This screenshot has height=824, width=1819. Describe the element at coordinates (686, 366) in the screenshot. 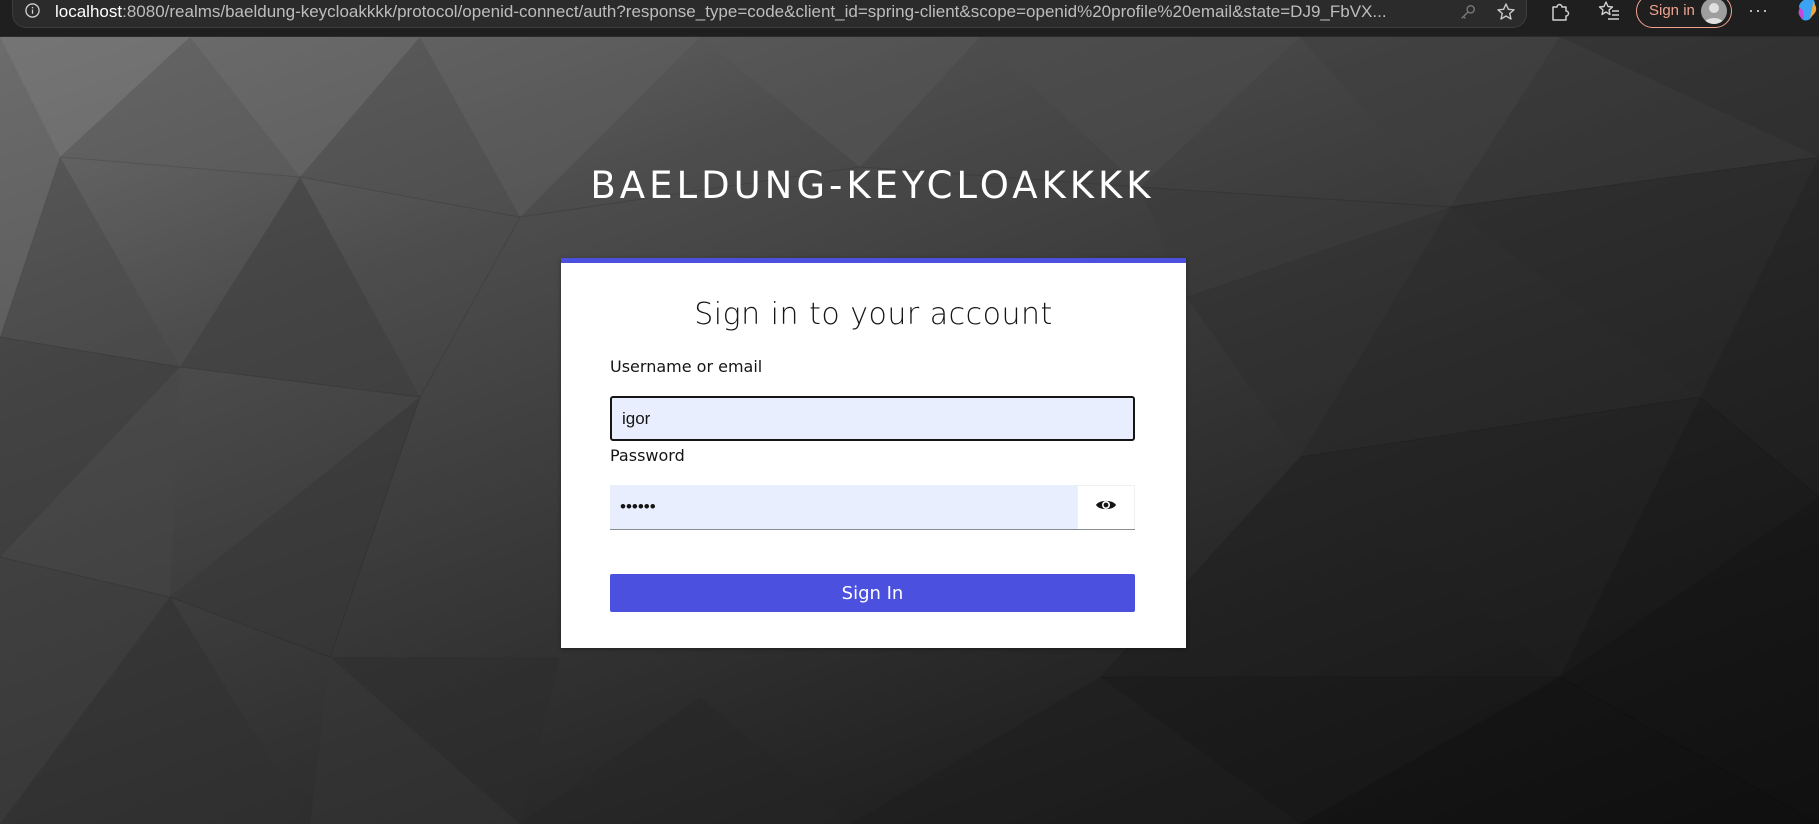

I see `username-label: Username or email` at that location.